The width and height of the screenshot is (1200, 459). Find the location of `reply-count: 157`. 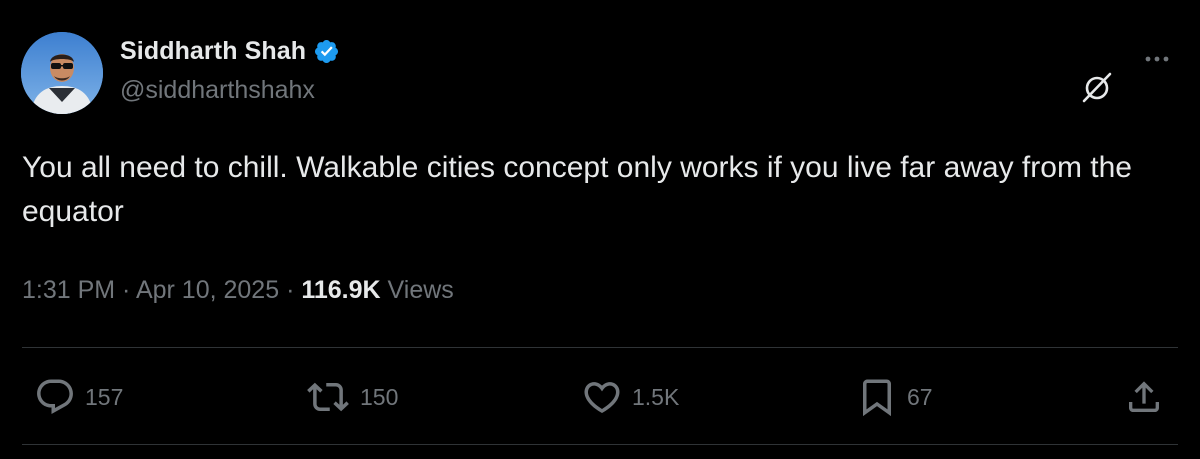

reply-count: 157 is located at coordinates (104, 396).